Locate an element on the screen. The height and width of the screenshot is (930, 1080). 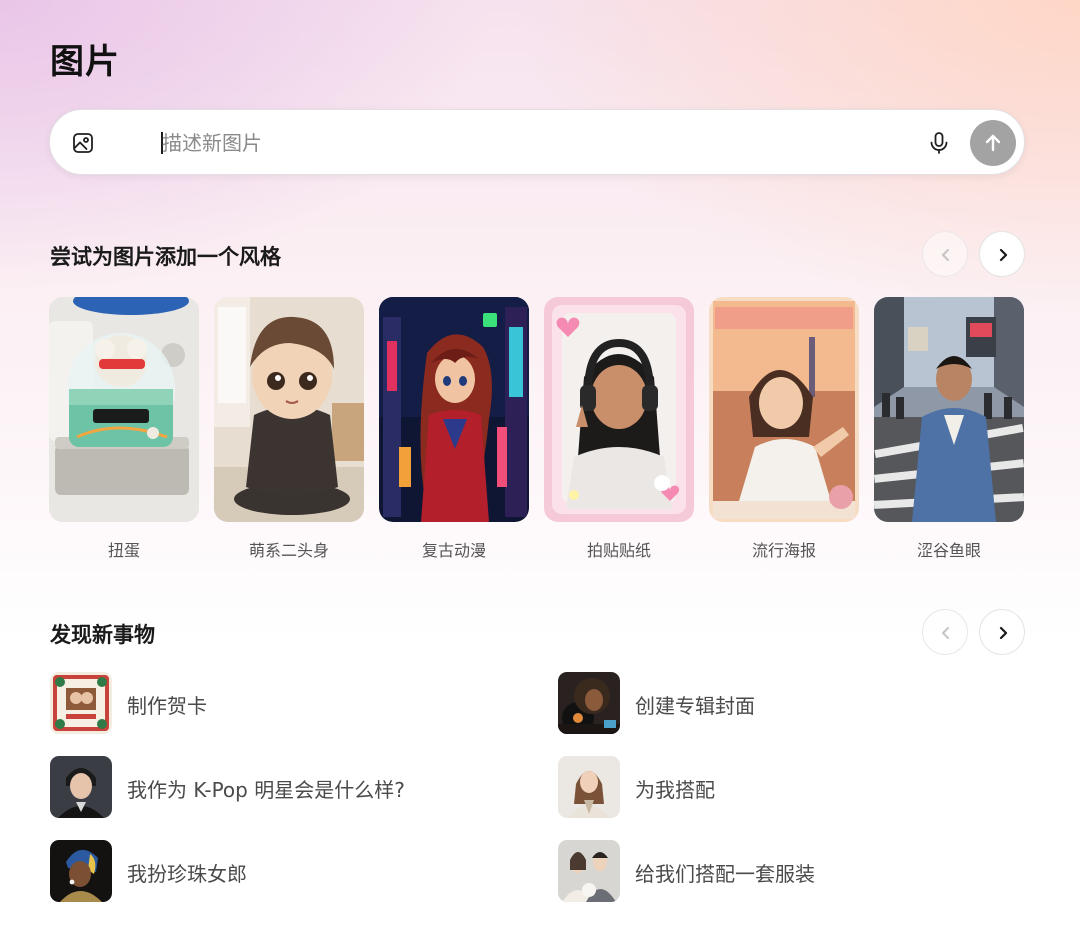
discover-item-style-me: 为我搭配 is located at coordinates (788, 787).